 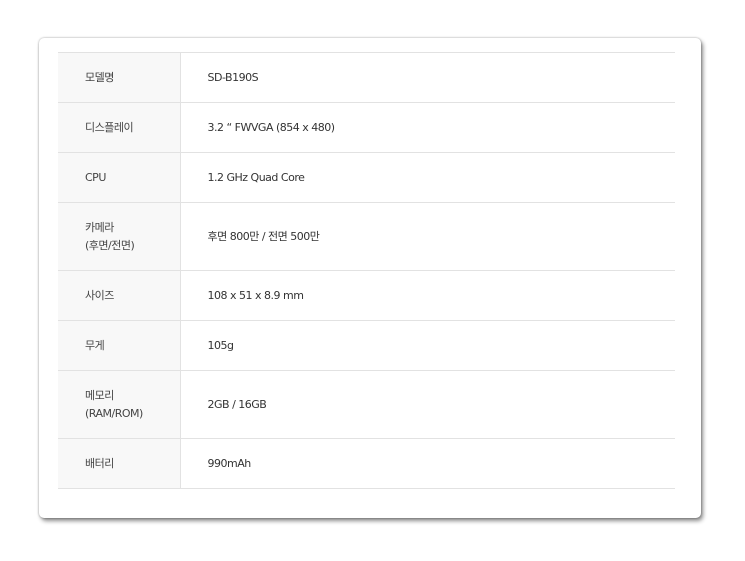 I want to click on spec-label: 무게, so click(x=119, y=345).